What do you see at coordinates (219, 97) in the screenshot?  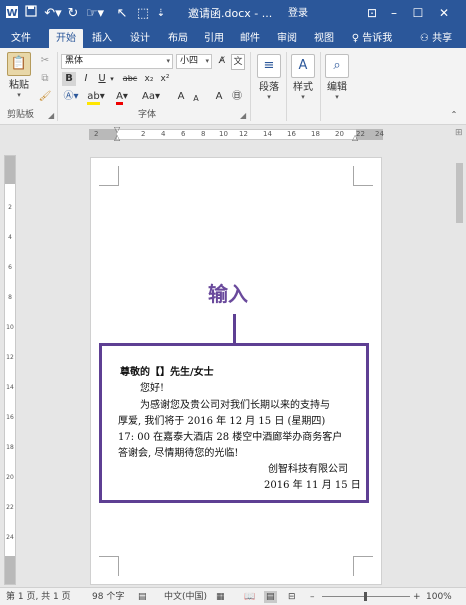 I see `character-shading-icon: A` at bounding box center [219, 97].